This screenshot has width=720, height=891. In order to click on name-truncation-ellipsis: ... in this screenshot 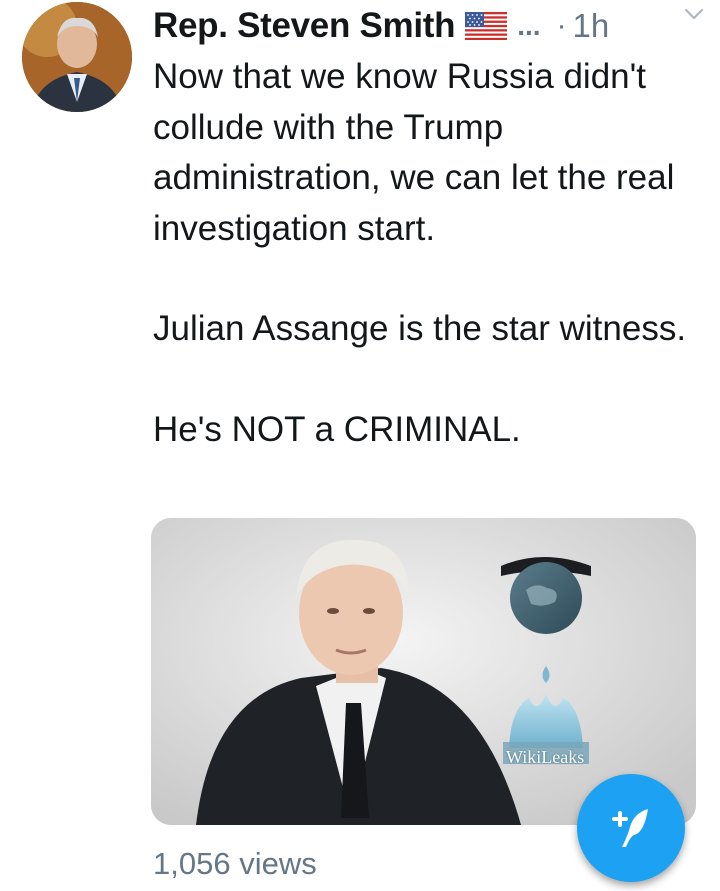, I will do `click(529, 25)`.